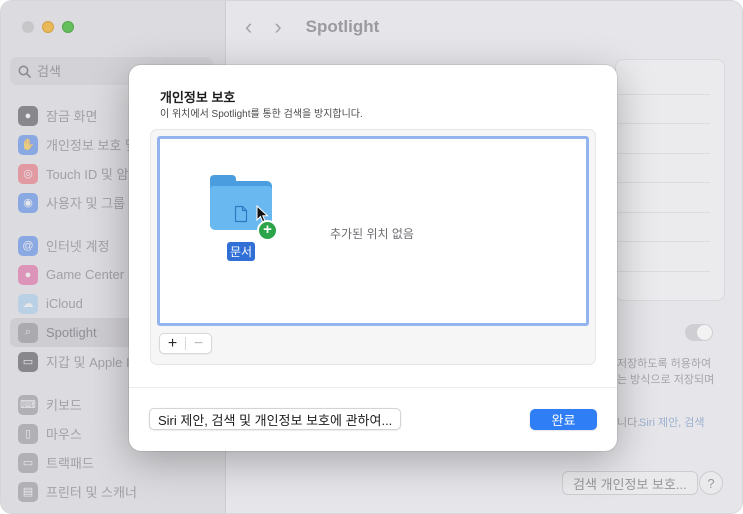 The width and height of the screenshot is (743, 514). I want to click on add-badge-icon: +, so click(267, 230).